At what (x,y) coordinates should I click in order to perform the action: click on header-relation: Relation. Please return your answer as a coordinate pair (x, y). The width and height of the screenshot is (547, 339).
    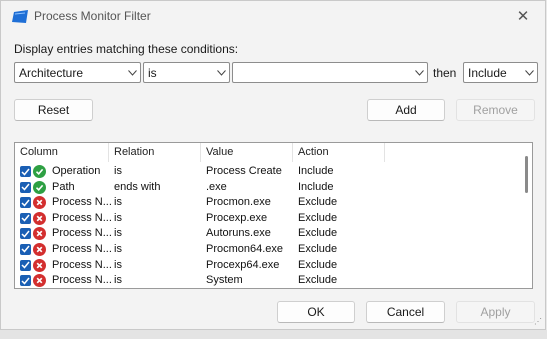
    Looking at the image, I should click on (155, 152).